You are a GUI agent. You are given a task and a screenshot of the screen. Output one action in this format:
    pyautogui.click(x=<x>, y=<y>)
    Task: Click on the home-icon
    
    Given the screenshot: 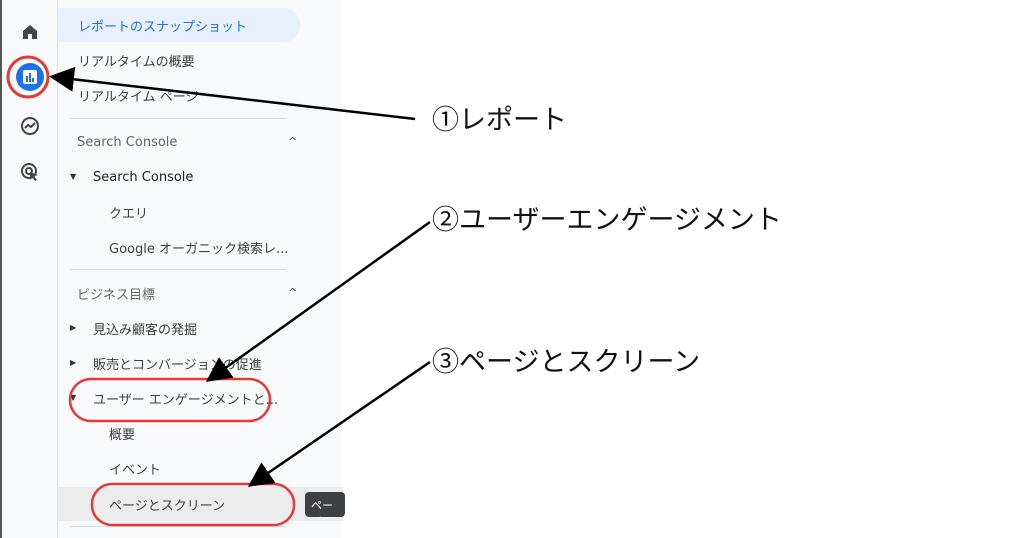 What is the action you would take?
    pyautogui.click(x=30, y=32)
    